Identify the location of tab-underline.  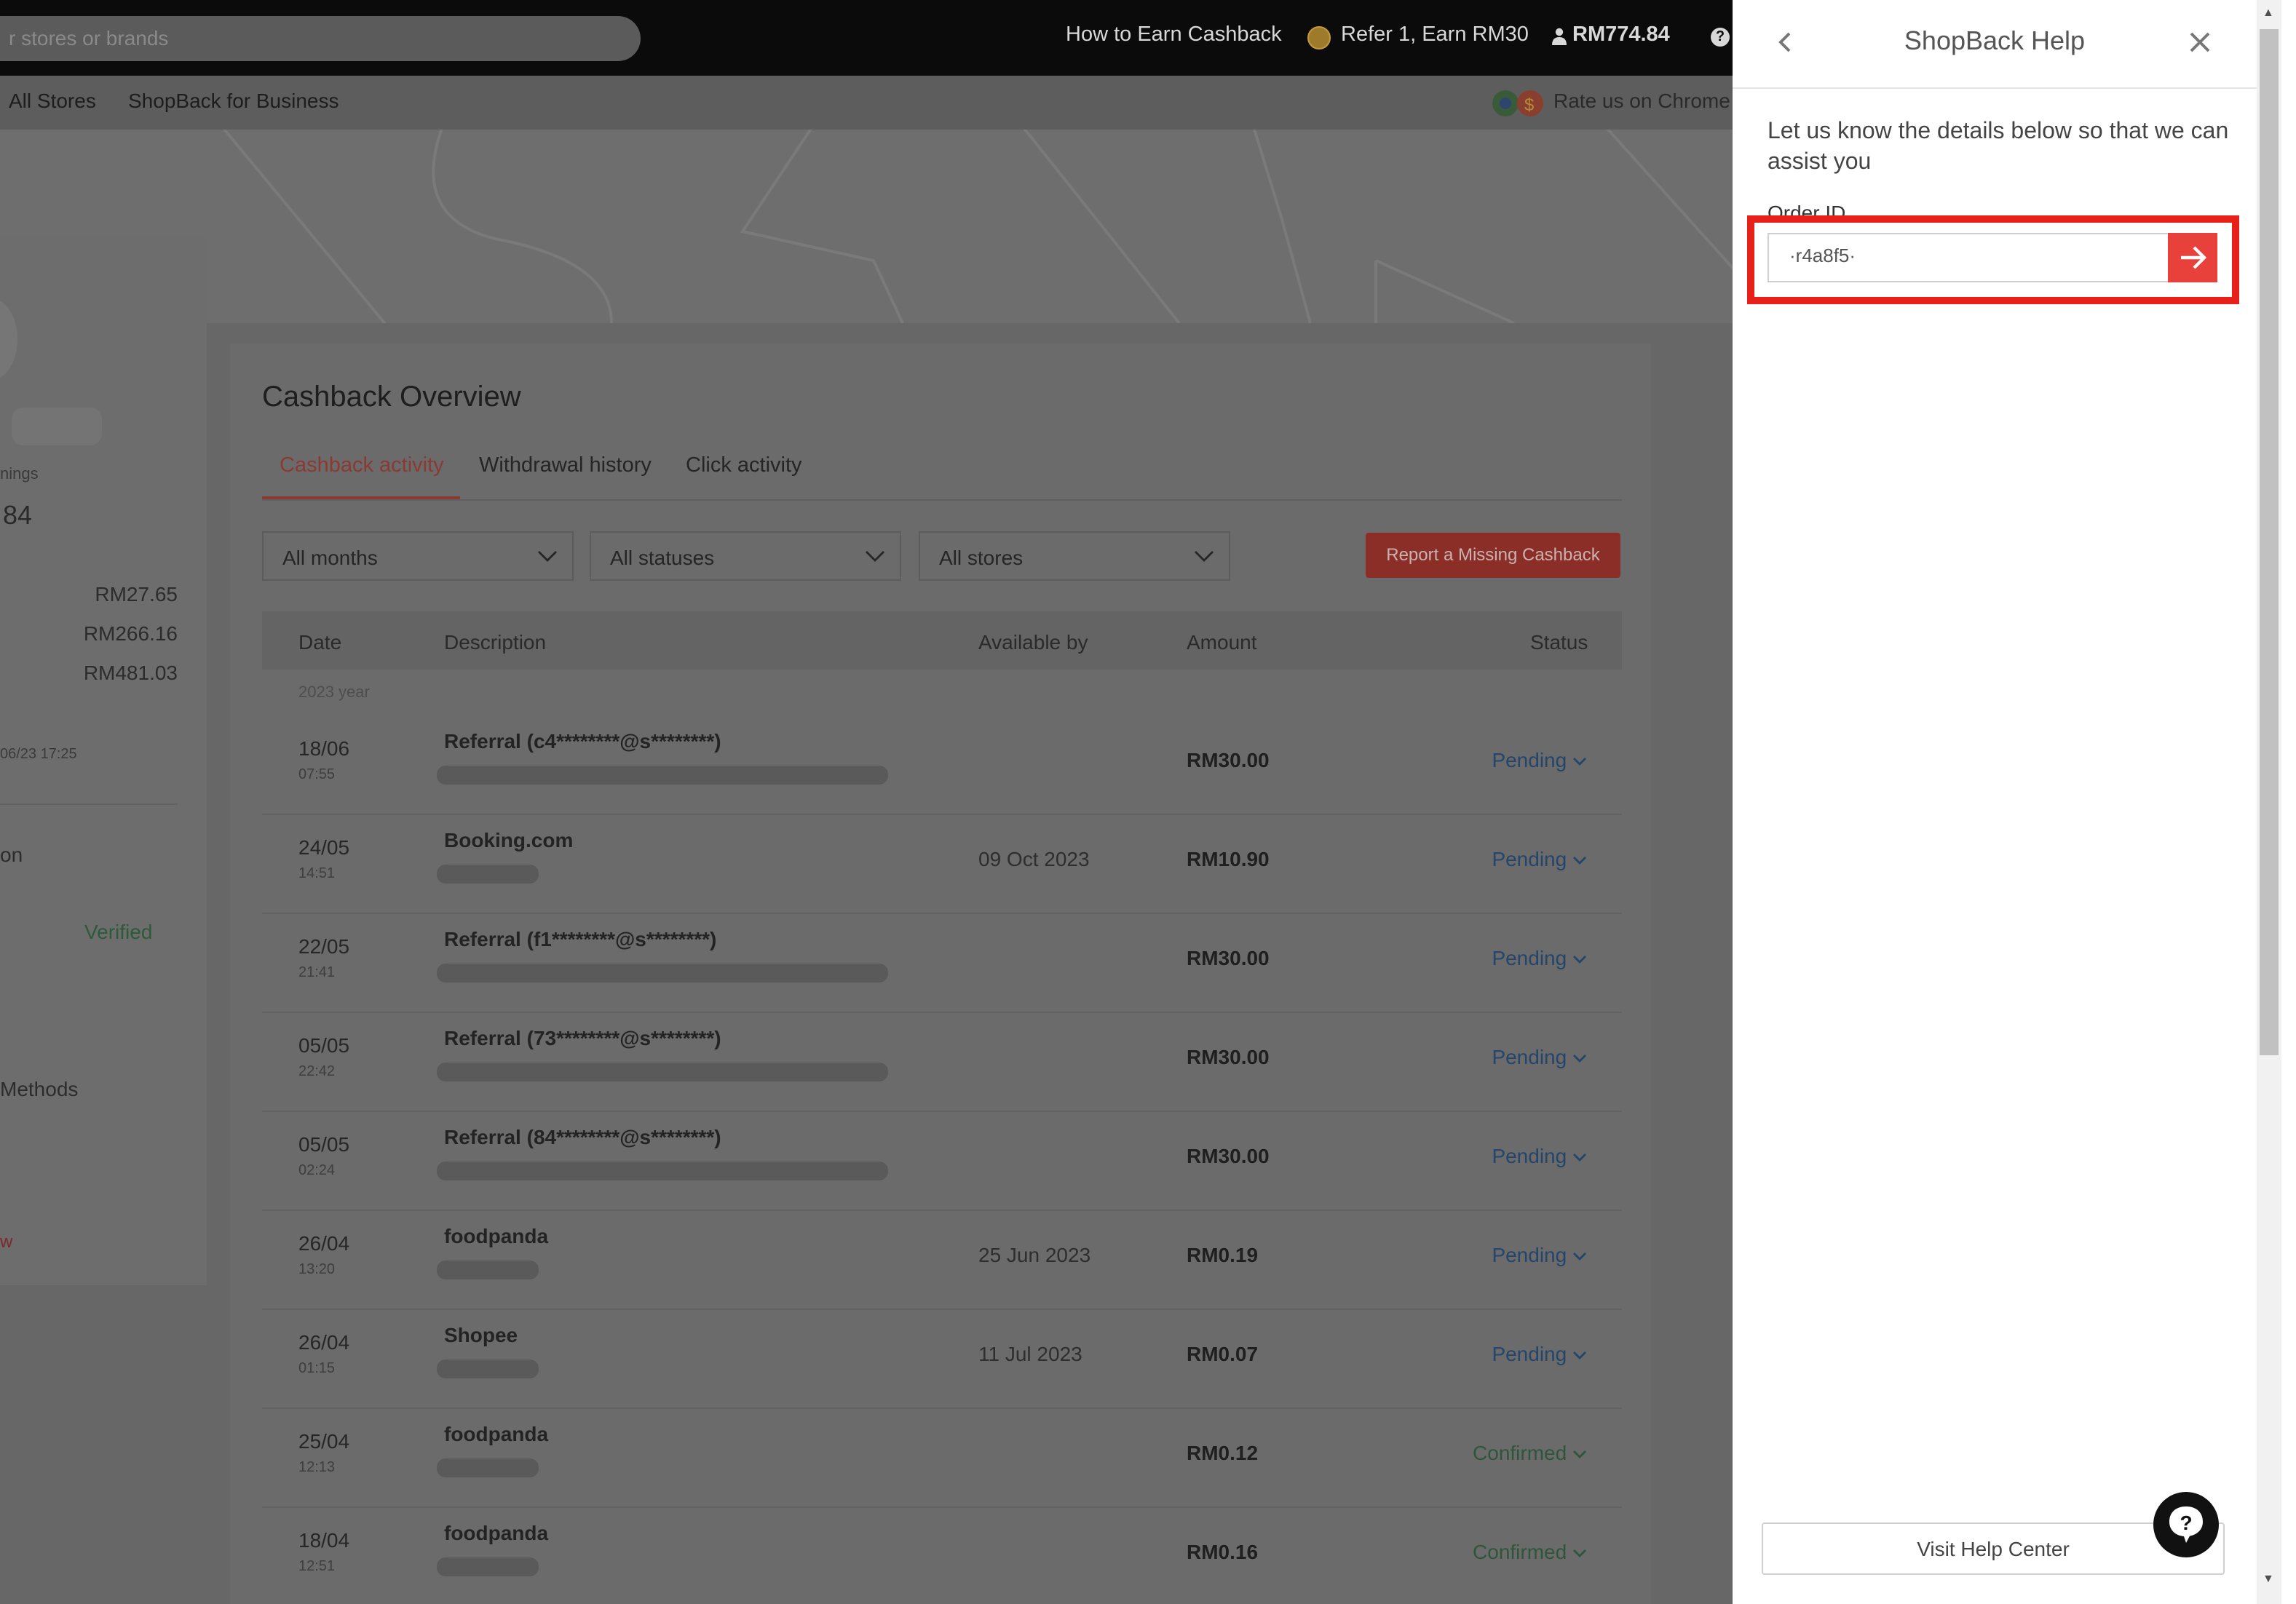
(361, 497).